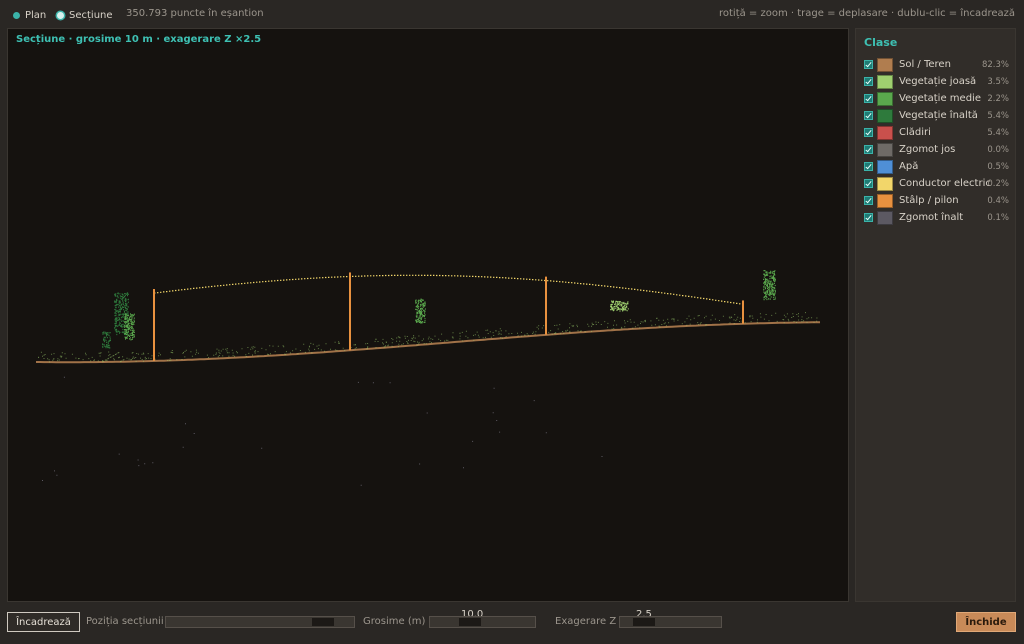  What do you see at coordinates (394, 621) in the screenshot?
I see `thickness-label: Grosime (m)` at bounding box center [394, 621].